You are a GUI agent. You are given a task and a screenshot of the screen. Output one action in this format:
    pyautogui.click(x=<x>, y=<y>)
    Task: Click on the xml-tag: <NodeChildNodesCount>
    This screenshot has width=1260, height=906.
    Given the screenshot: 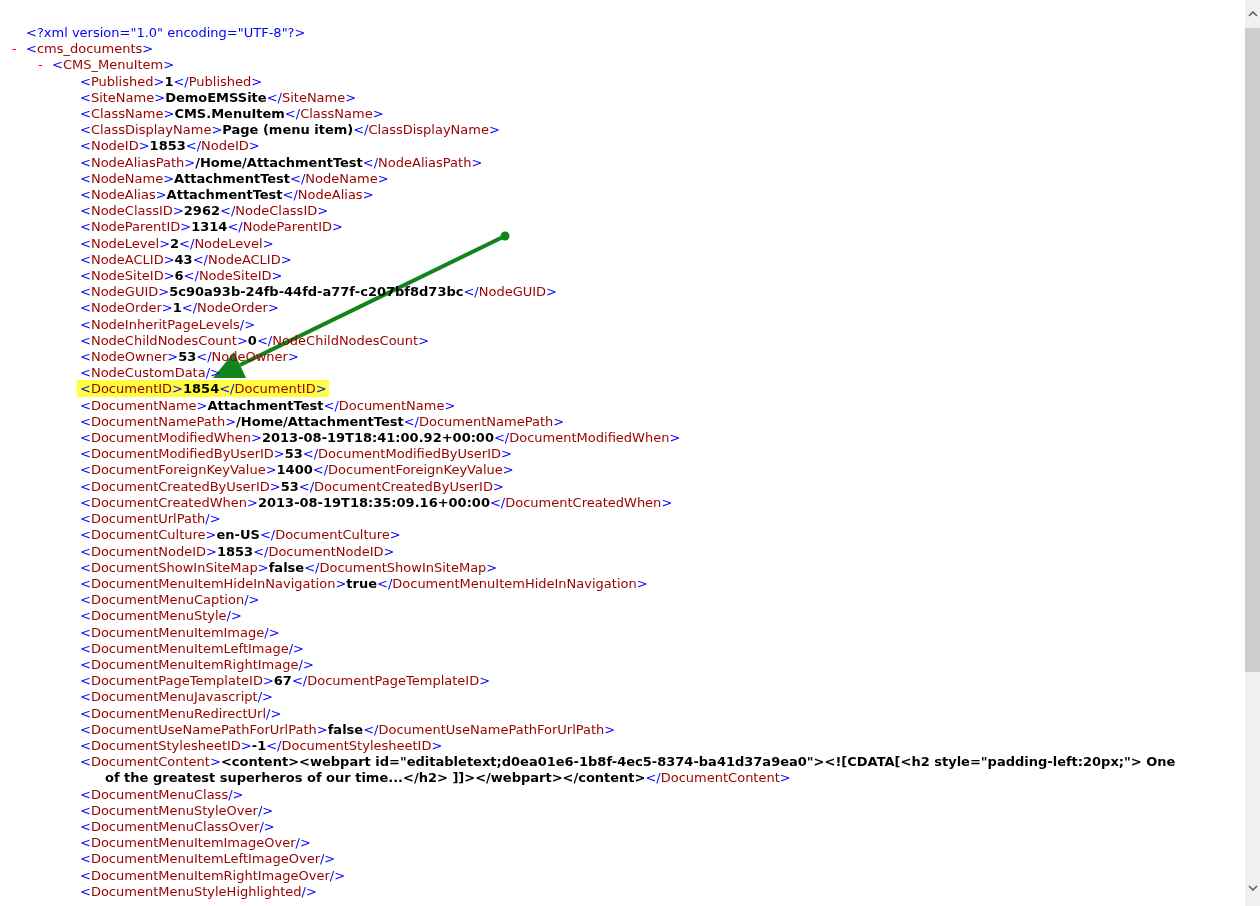 What is the action you would take?
    pyautogui.click(x=164, y=340)
    